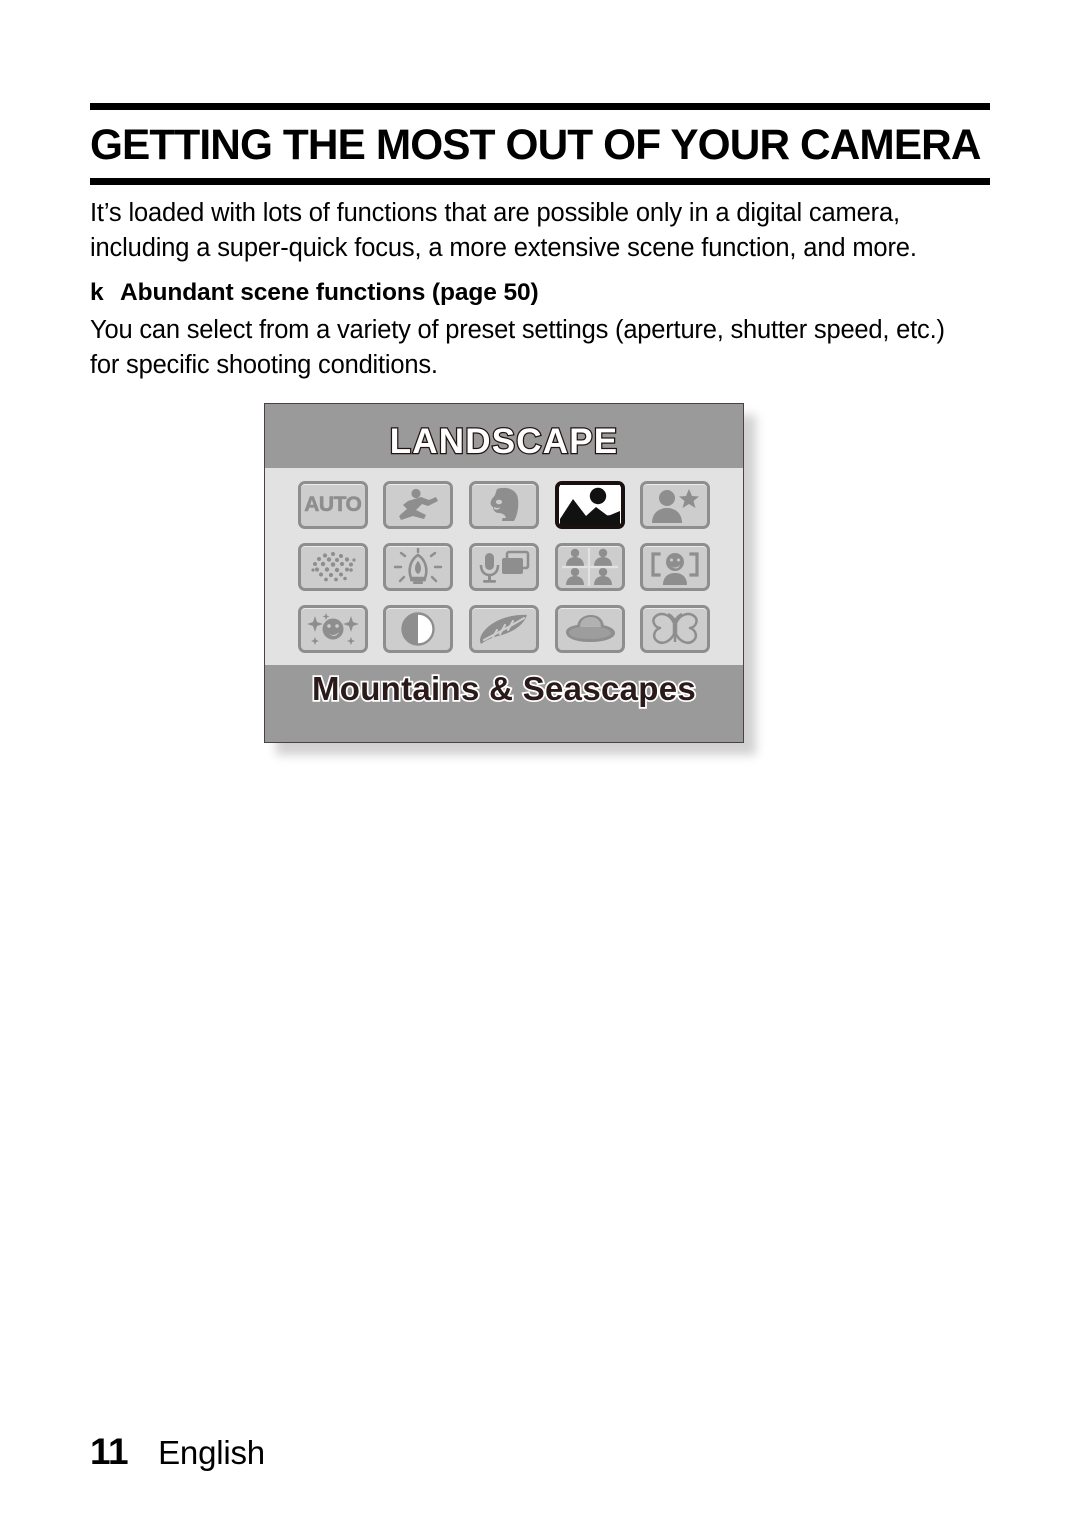  Describe the element at coordinates (503, 442) in the screenshot. I see `lcd-mode-title: LANDSCAPE` at that location.